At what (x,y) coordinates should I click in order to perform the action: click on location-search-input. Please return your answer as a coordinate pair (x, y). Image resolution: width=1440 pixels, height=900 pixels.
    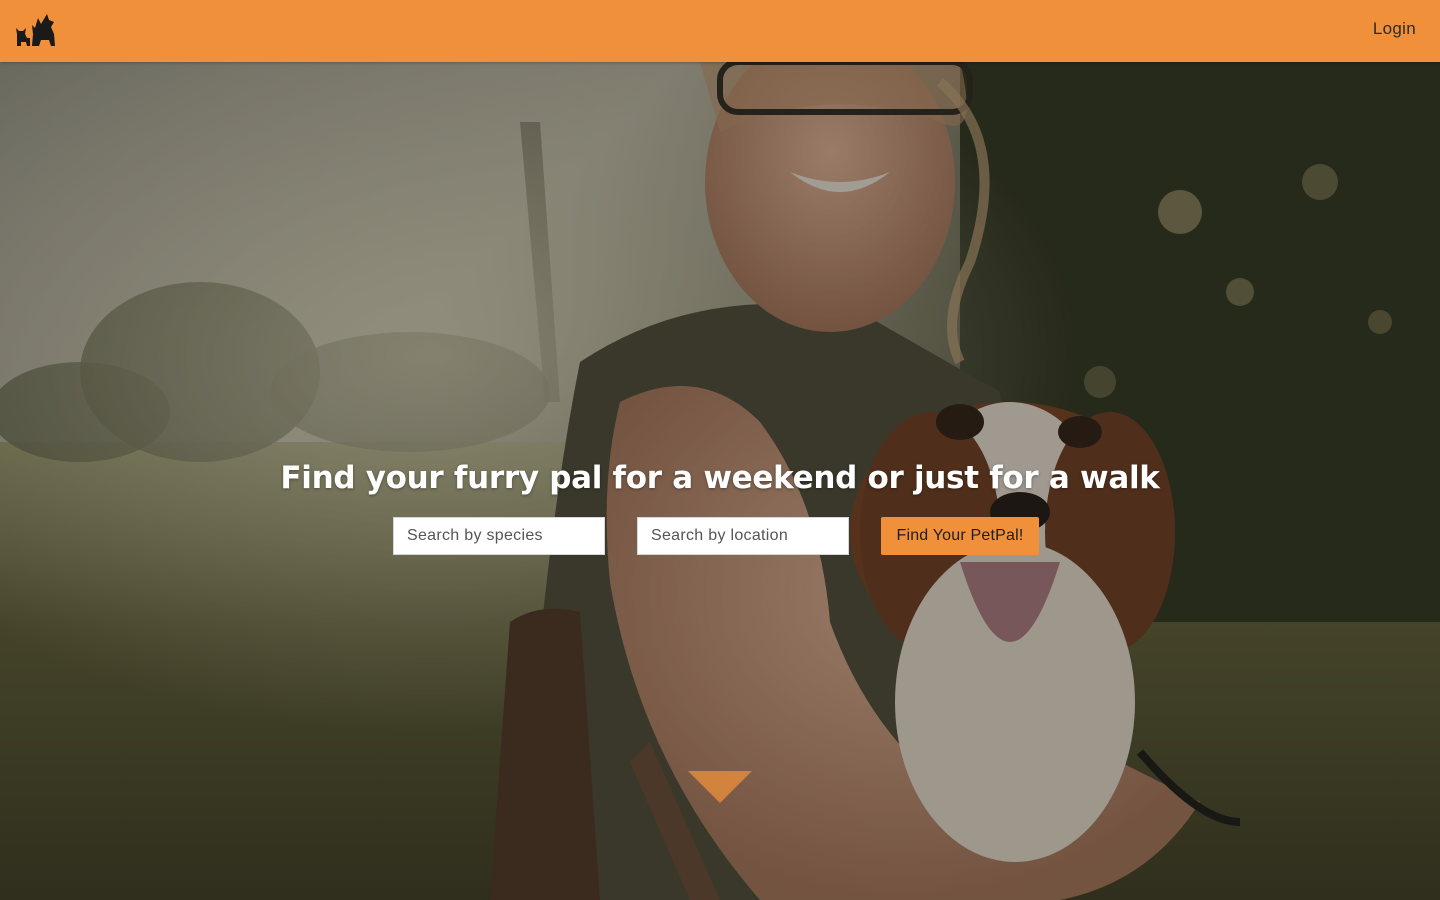
    Looking at the image, I should click on (743, 536).